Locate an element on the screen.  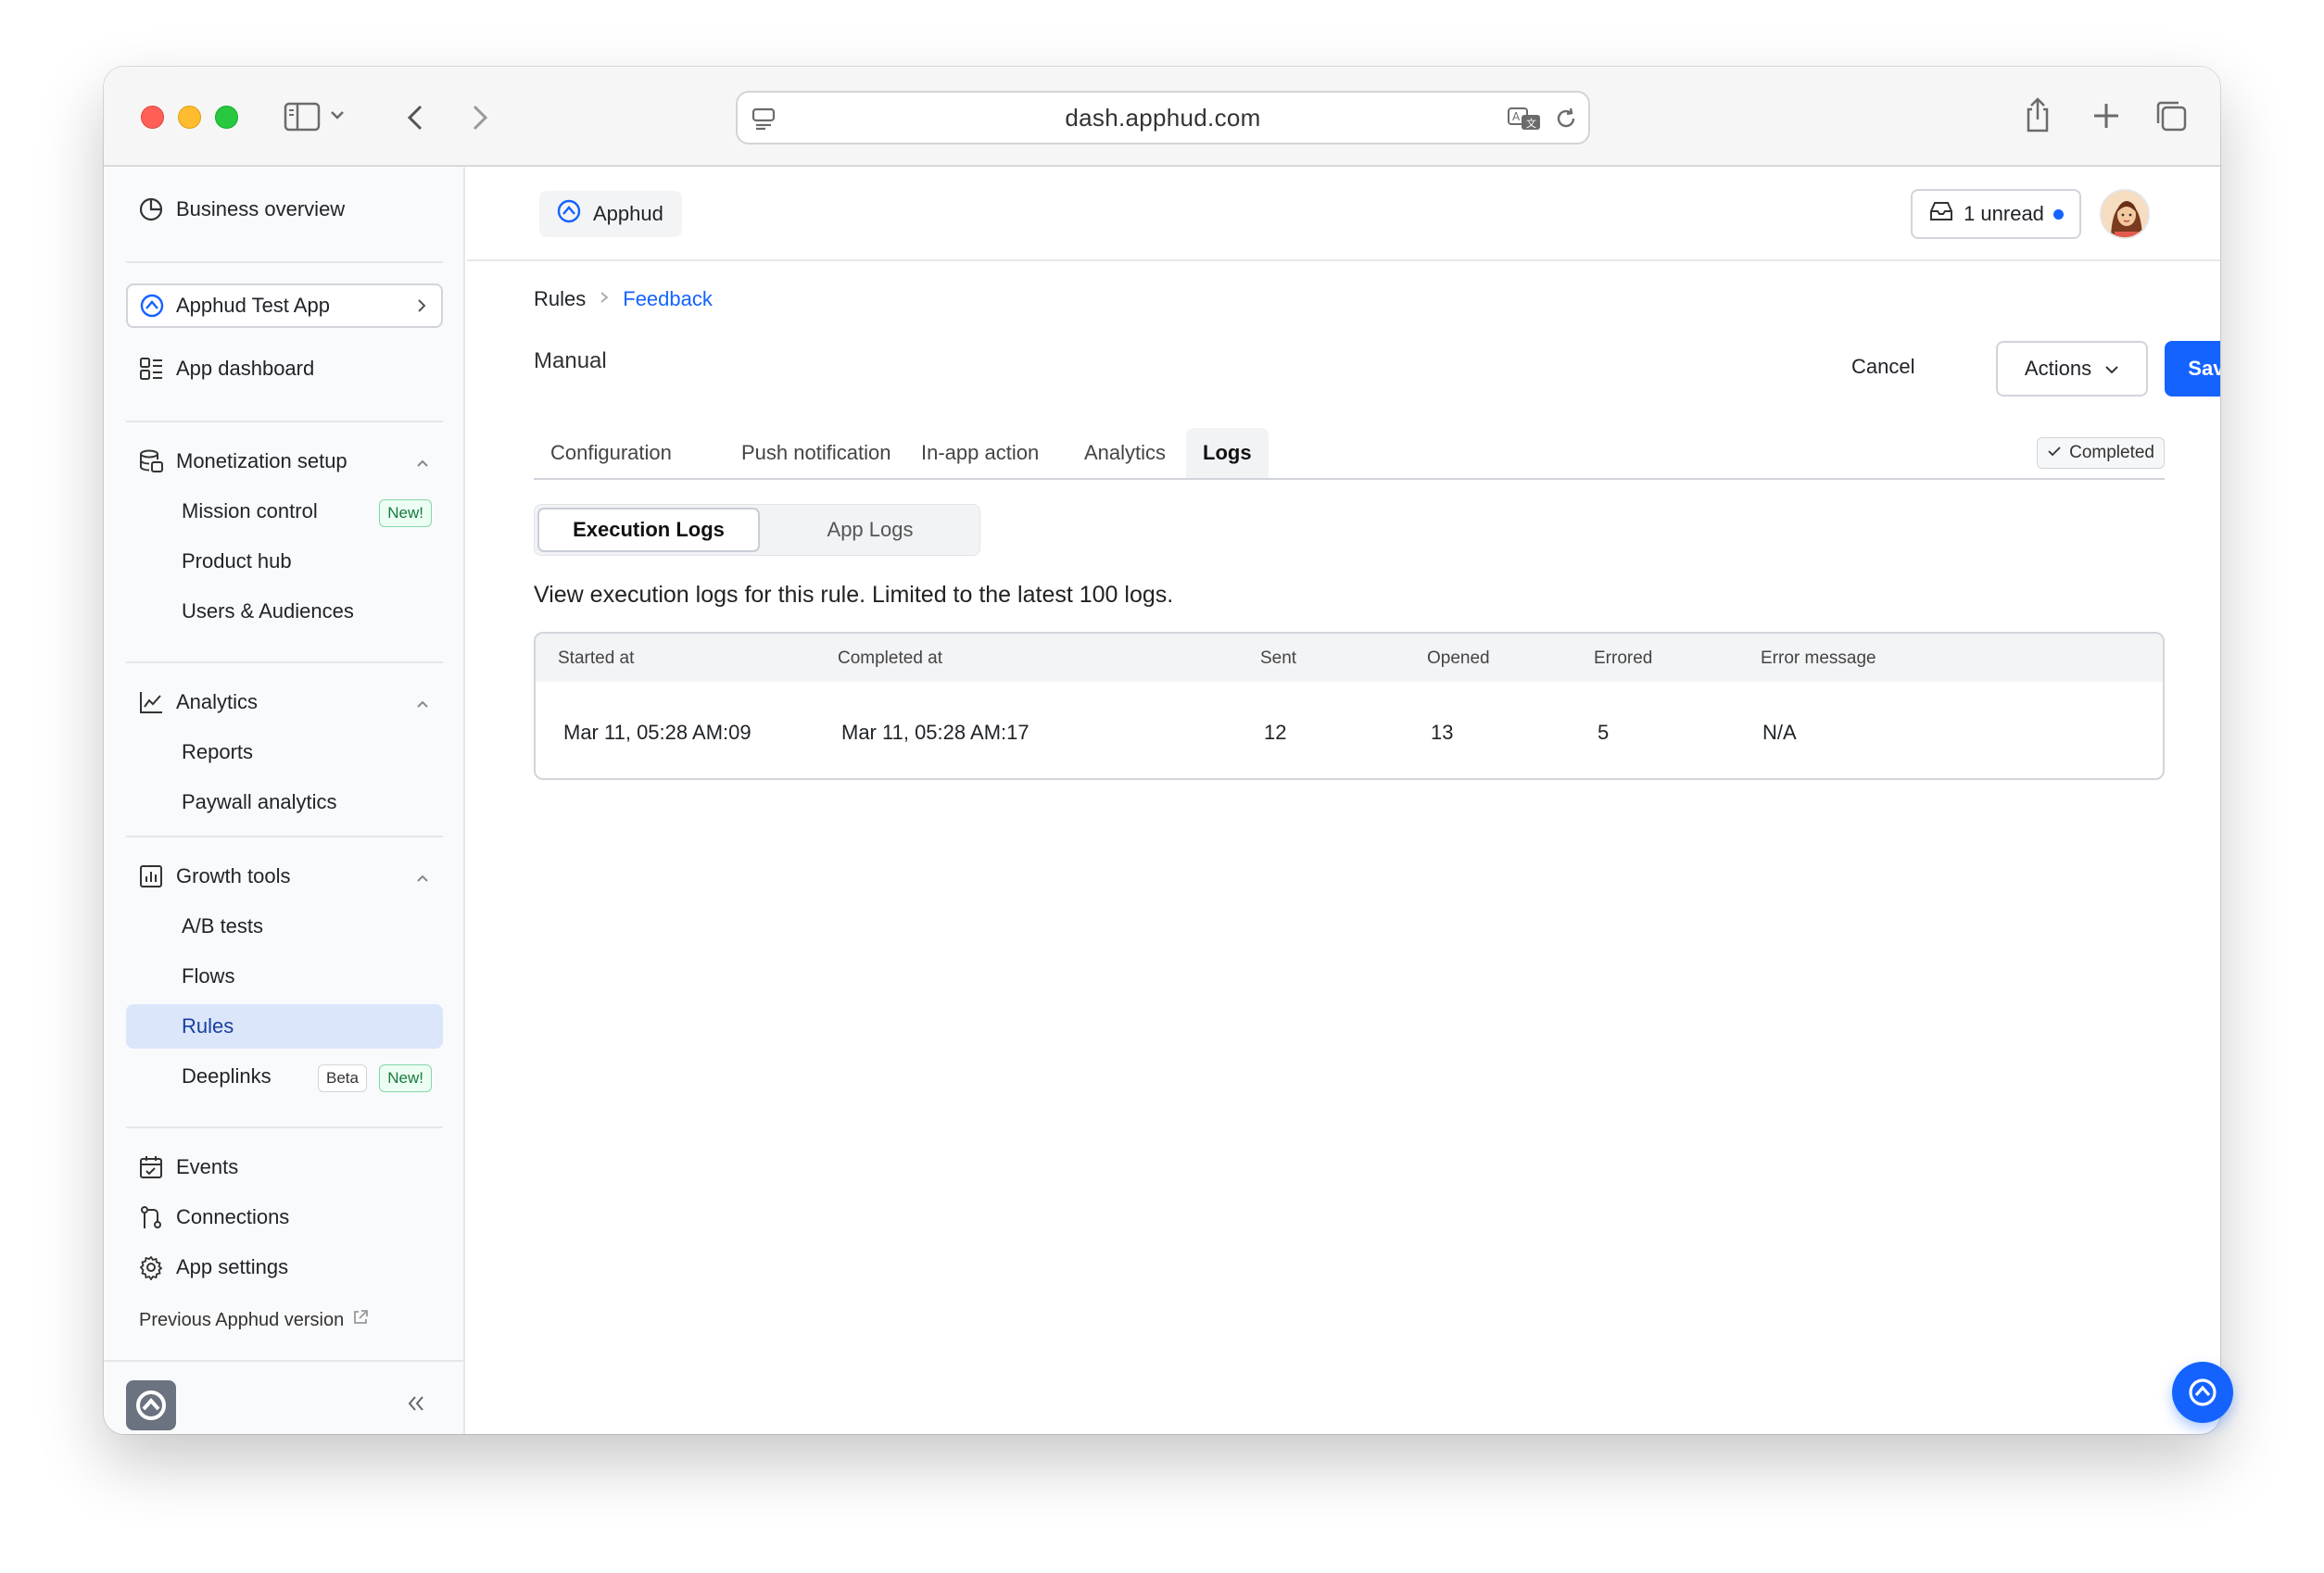
share-icon is located at coordinates (2038, 114).